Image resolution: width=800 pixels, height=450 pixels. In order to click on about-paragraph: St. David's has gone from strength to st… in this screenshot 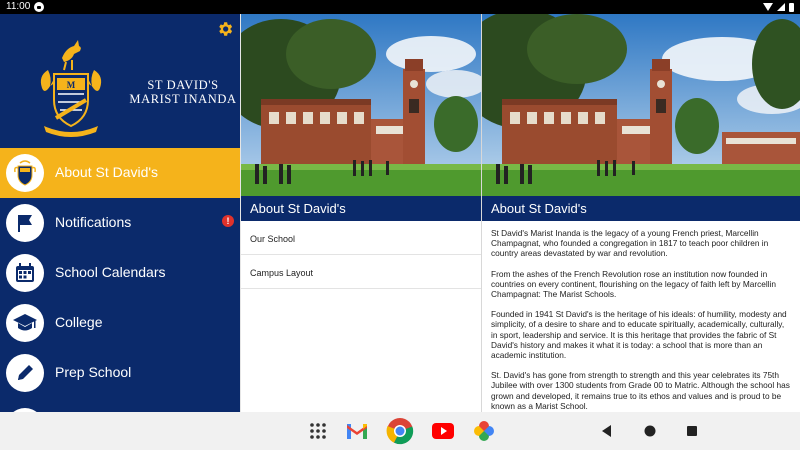, I will do `click(640, 390)`.